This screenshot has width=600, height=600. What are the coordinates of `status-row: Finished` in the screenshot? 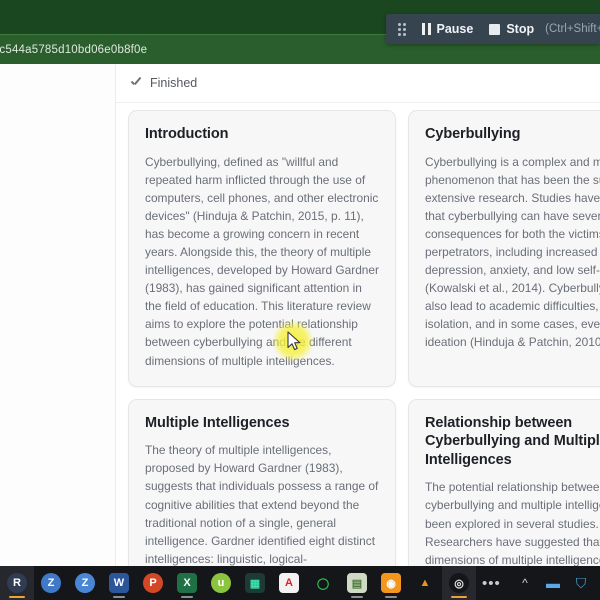 It's located at (358, 83).